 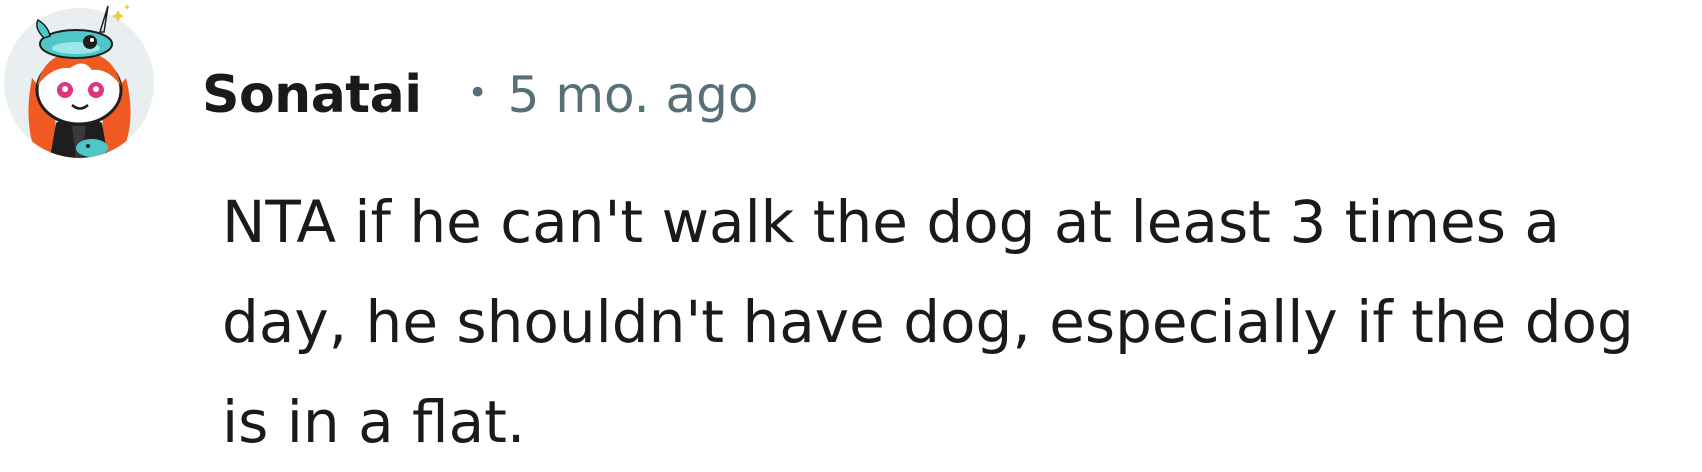 I want to click on avatar-icon, so click(x=79, y=81).